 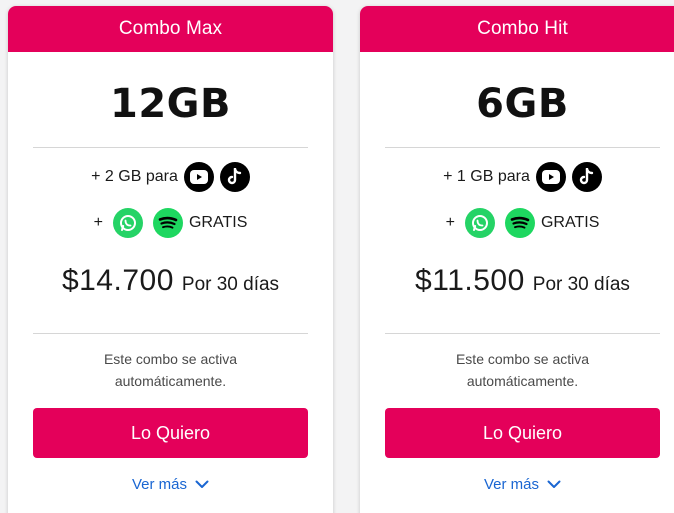 I want to click on bonus-line: + 2 GB para, so click(x=170, y=177).